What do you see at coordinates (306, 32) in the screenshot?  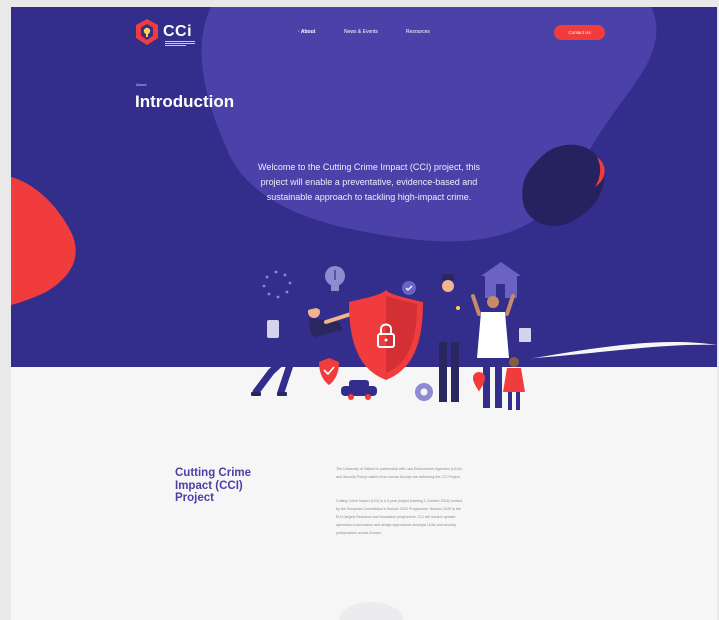 I see `nav-about: · About` at bounding box center [306, 32].